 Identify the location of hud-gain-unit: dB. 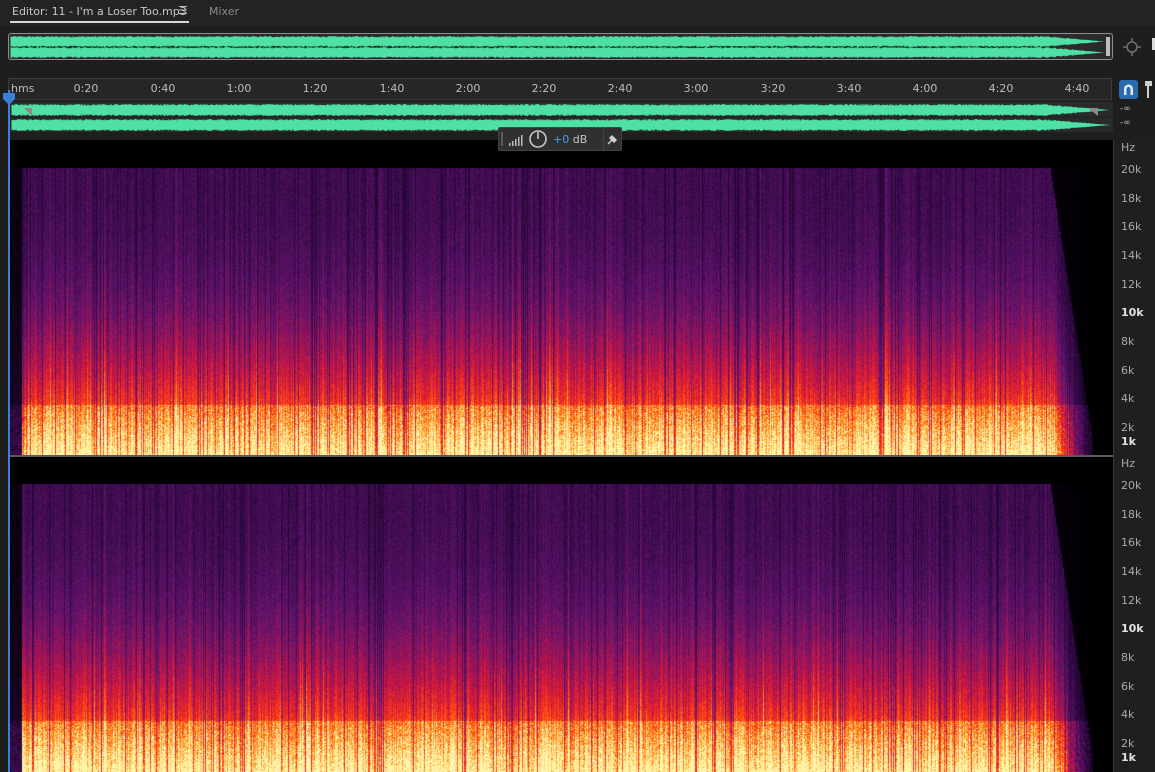
(580, 139).